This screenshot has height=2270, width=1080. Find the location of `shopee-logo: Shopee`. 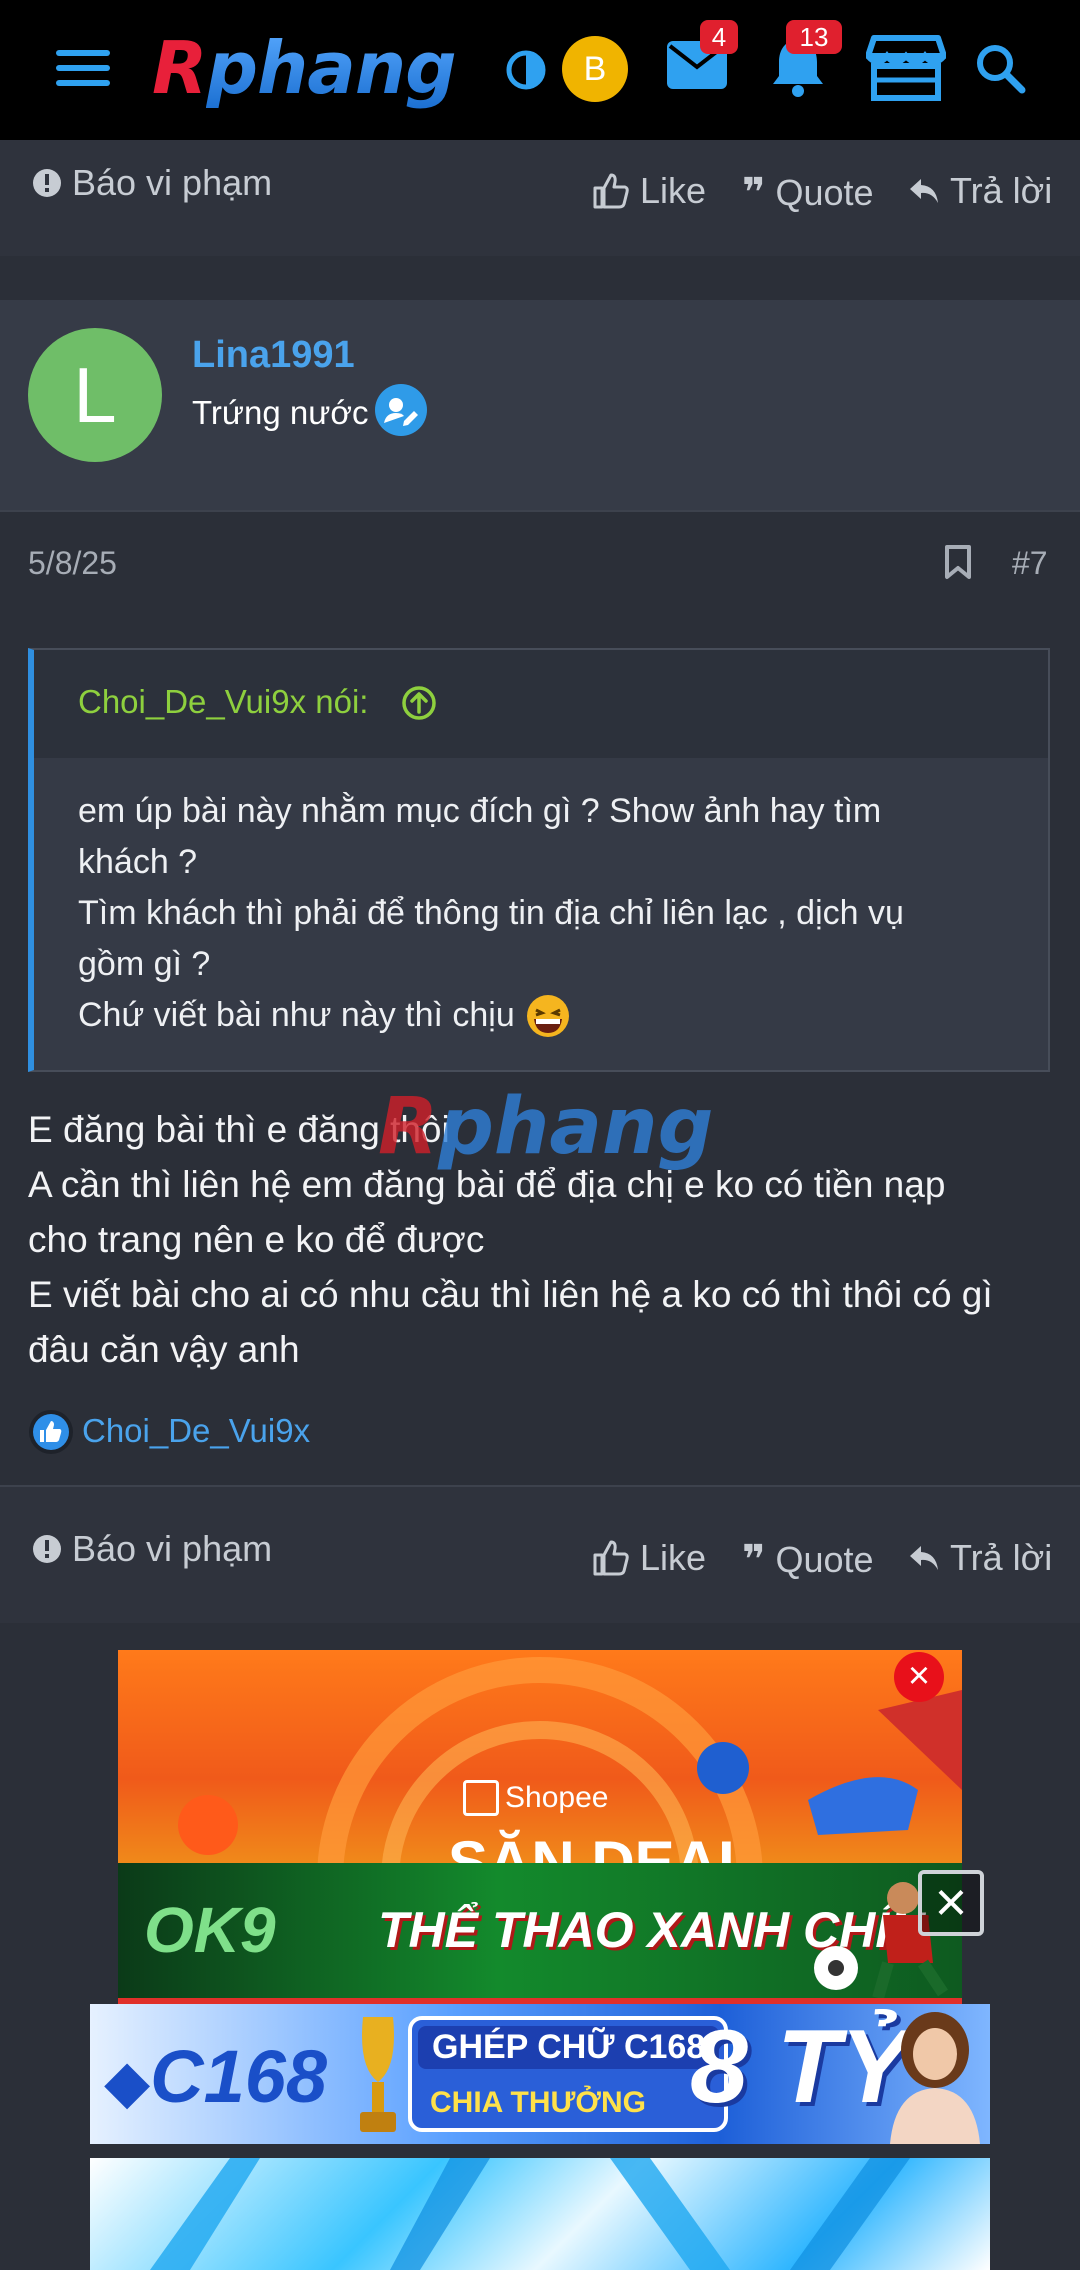

shopee-logo: Shopee is located at coordinates (535, 1798).